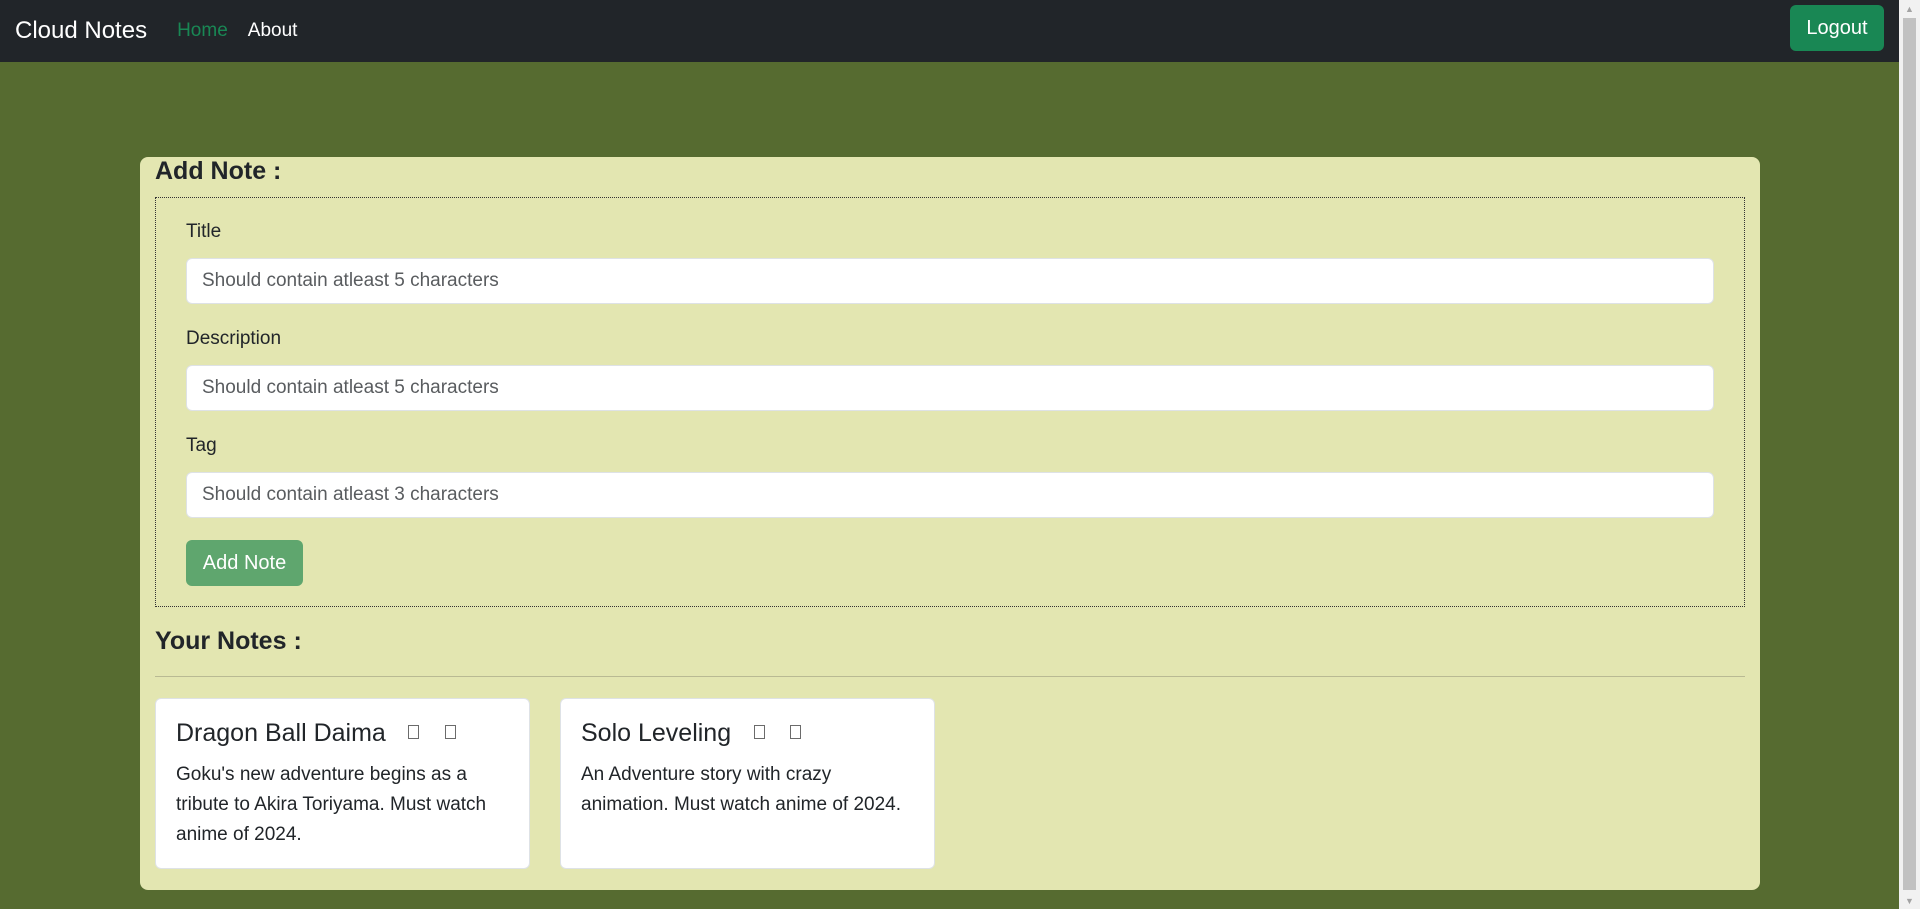 Image resolution: width=1920 pixels, height=909 pixels. What do you see at coordinates (218, 171) in the screenshot?
I see `add-note-heading: Add Note :` at bounding box center [218, 171].